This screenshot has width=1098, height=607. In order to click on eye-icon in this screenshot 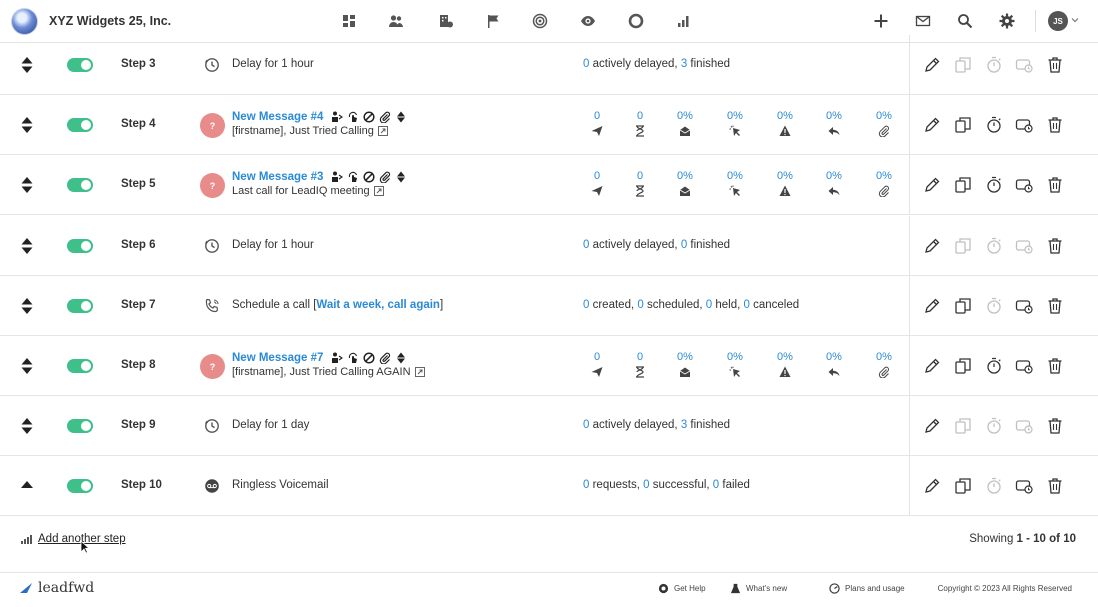, I will do `click(588, 21)`.